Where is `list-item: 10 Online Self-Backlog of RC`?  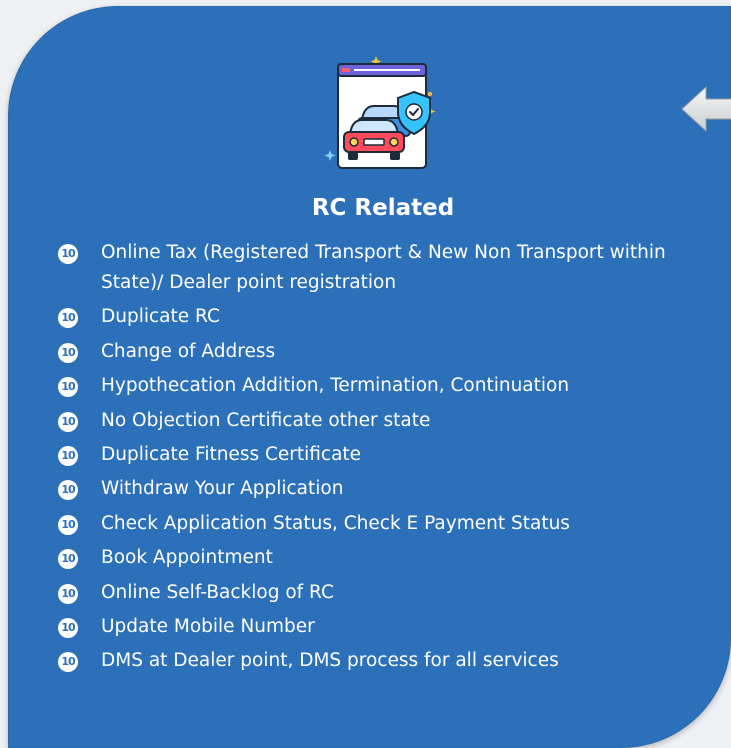 list-item: 10 Online Self-Backlog of RC is located at coordinates (393, 593).